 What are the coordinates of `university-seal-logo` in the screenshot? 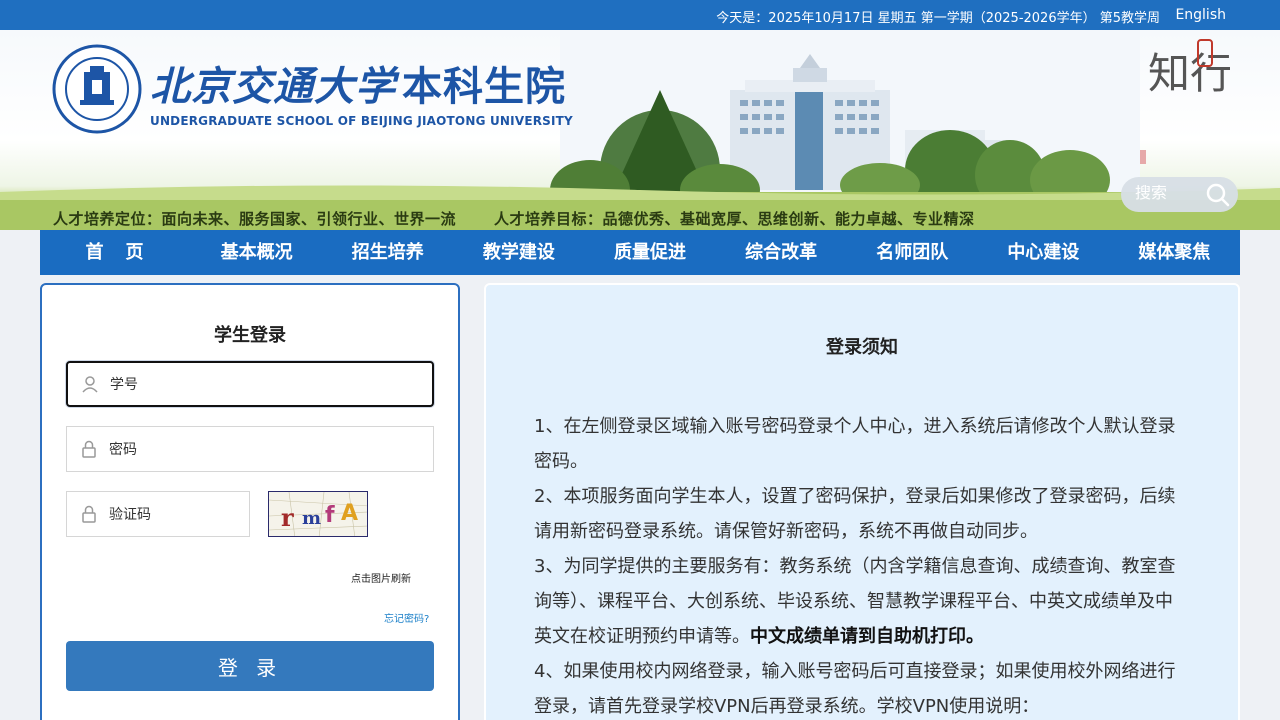 It's located at (97, 89).